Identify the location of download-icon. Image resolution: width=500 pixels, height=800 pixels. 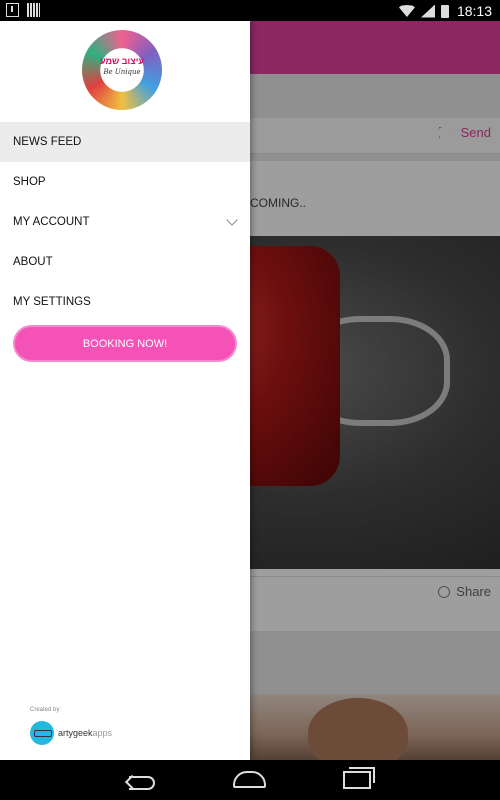
(12, 10).